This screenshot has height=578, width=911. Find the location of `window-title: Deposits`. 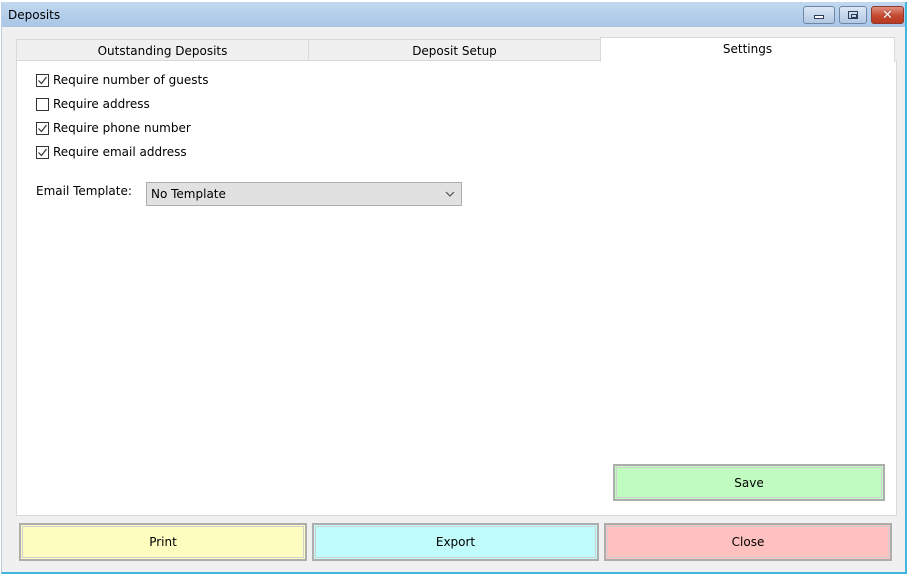

window-title: Deposits is located at coordinates (34, 15).